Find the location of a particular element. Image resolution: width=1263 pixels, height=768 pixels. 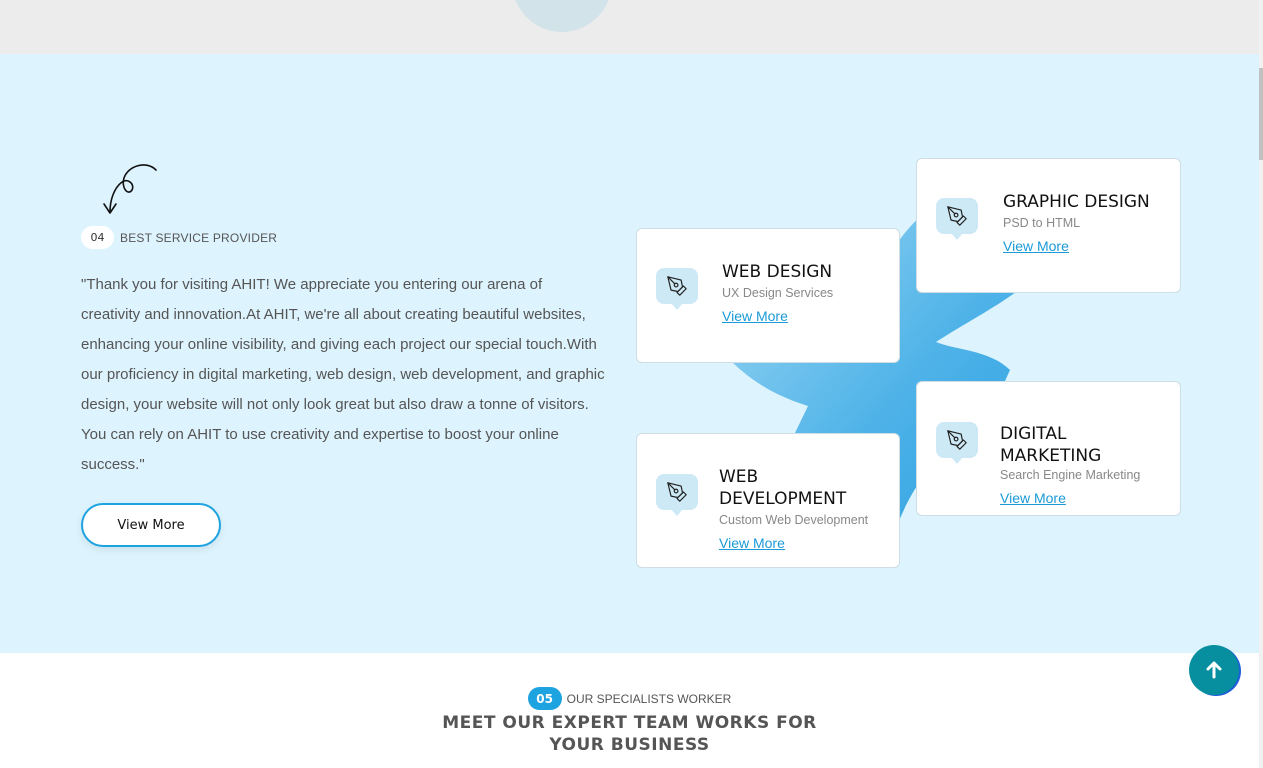

service-card-web-design: WEB DESIGN UX Design Services View More is located at coordinates (768, 295).